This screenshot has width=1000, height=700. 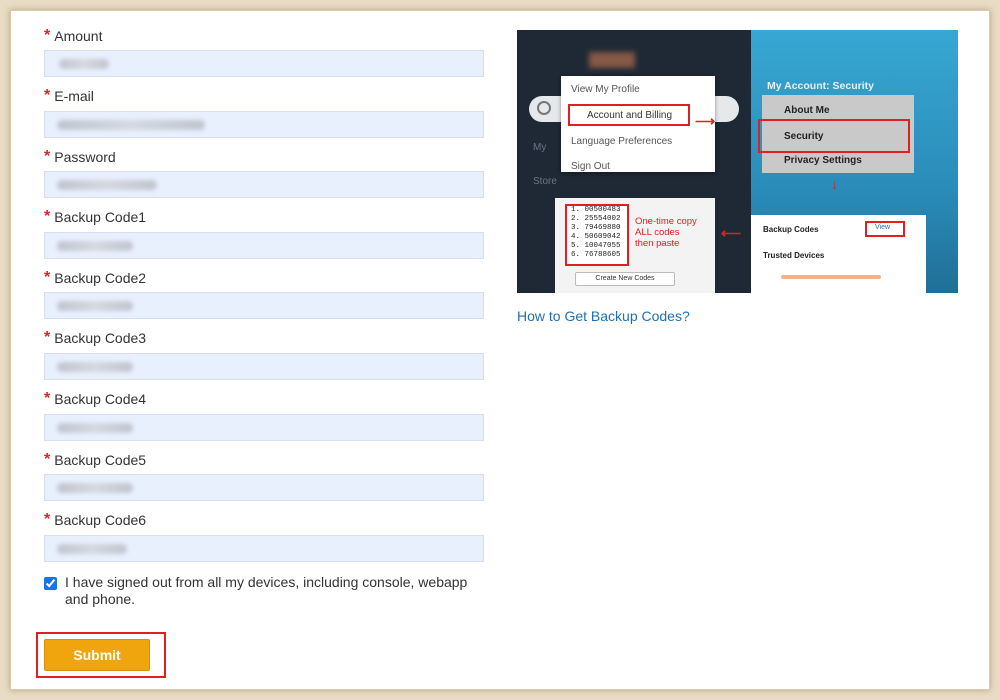 What do you see at coordinates (264, 427) in the screenshot?
I see `backup-code4-input` at bounding box center [264, 427].